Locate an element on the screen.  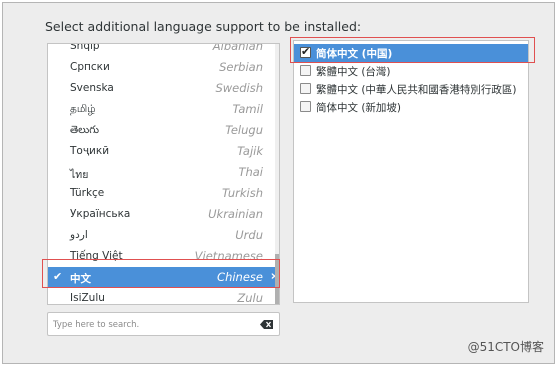
search-box is located at coordinates (163, 324).